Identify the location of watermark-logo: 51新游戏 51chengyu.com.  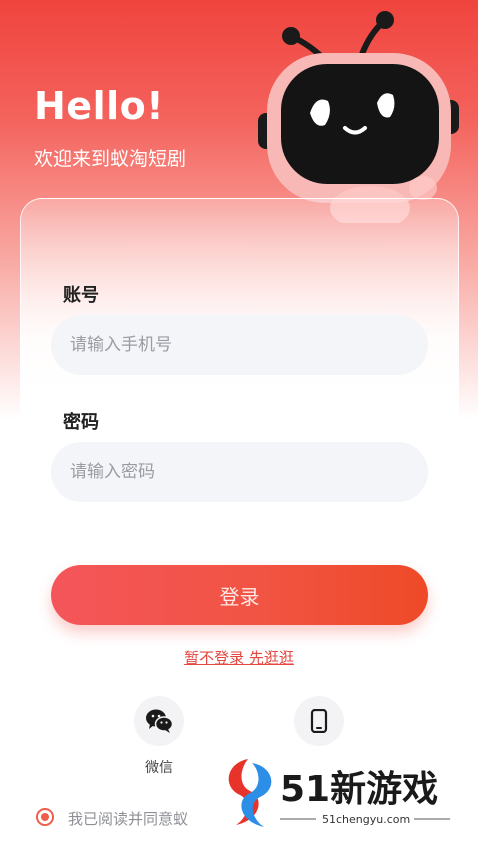
(348, 793).